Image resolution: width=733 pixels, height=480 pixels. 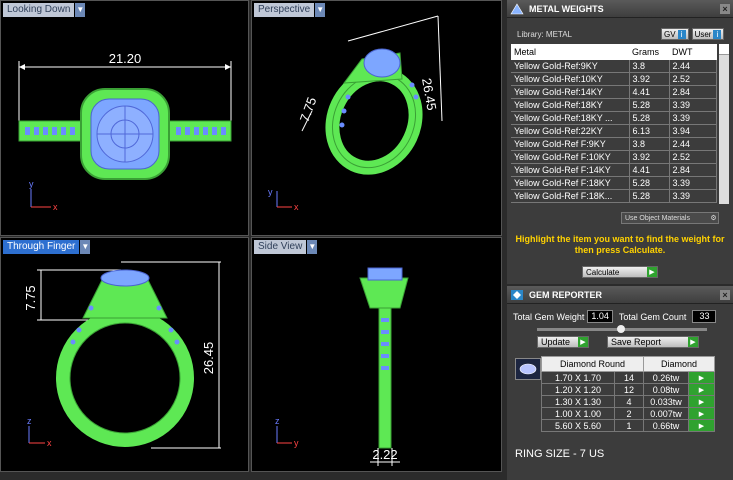 What do you see at coordinates (628, 425) in the screenshot?
I see `table-row: 5.60 X 5.60 1 0.66tw ▶` at bounding box center [628, 425].